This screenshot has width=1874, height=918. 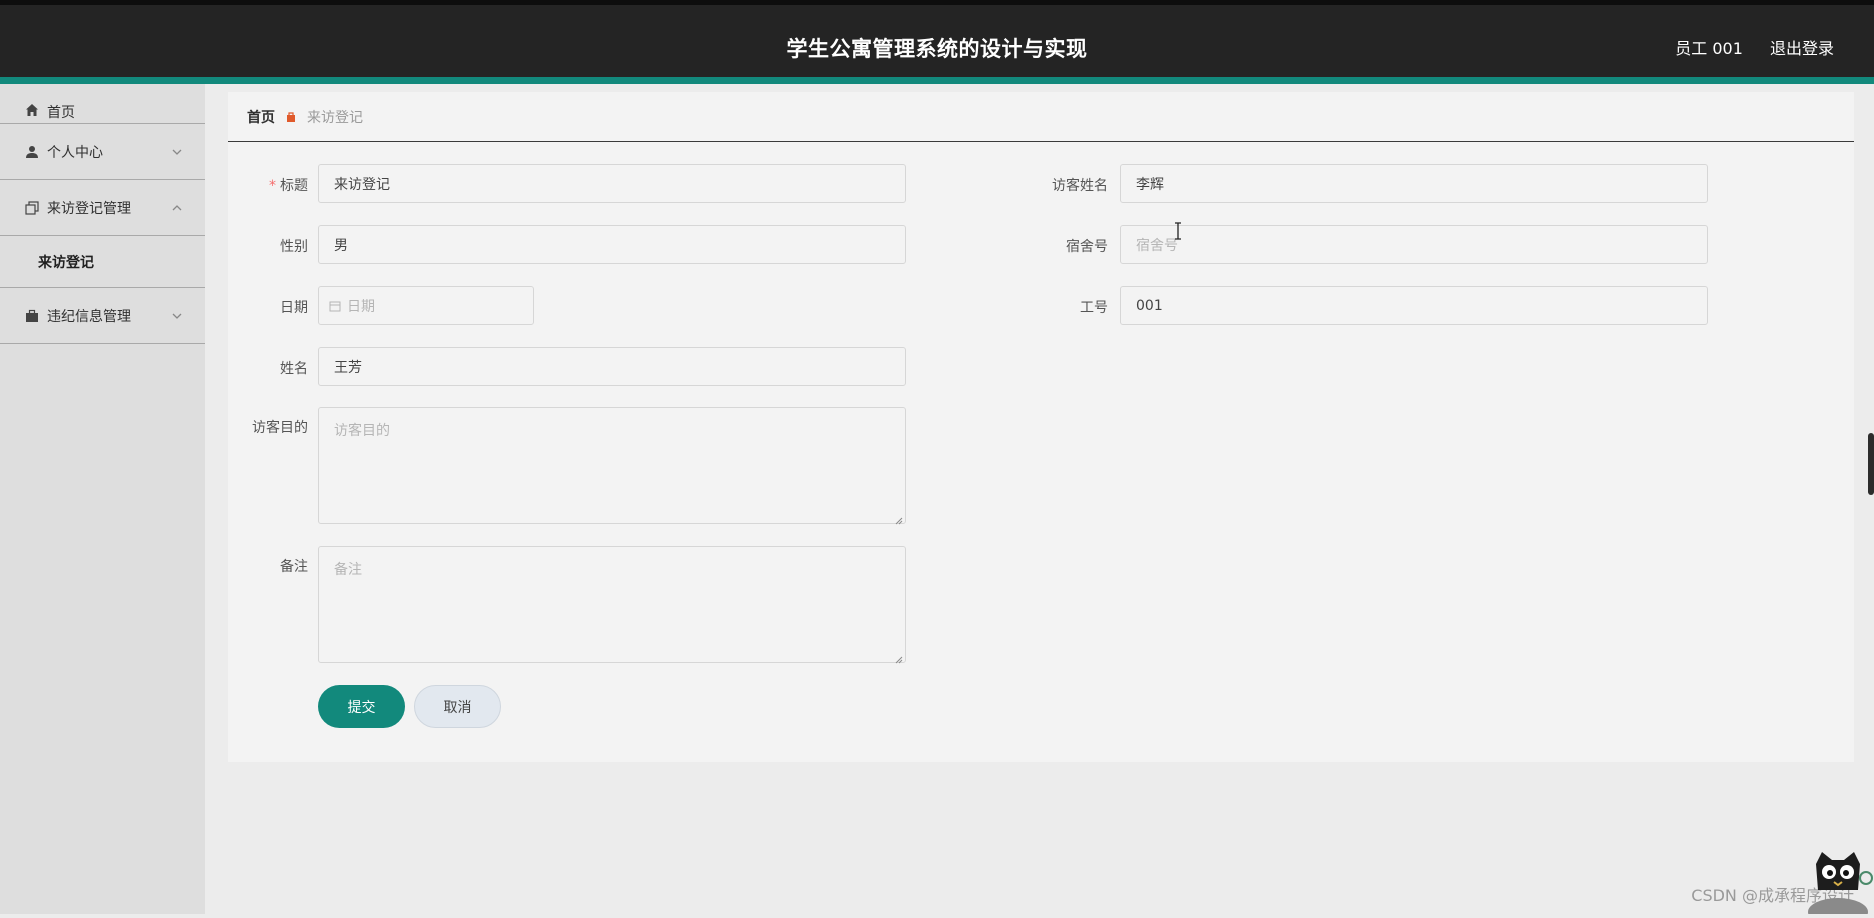 What do you see at coordinates (268, 185) in the screenshot?
I see `title-label: *标题` at bounding box center [268, 185].